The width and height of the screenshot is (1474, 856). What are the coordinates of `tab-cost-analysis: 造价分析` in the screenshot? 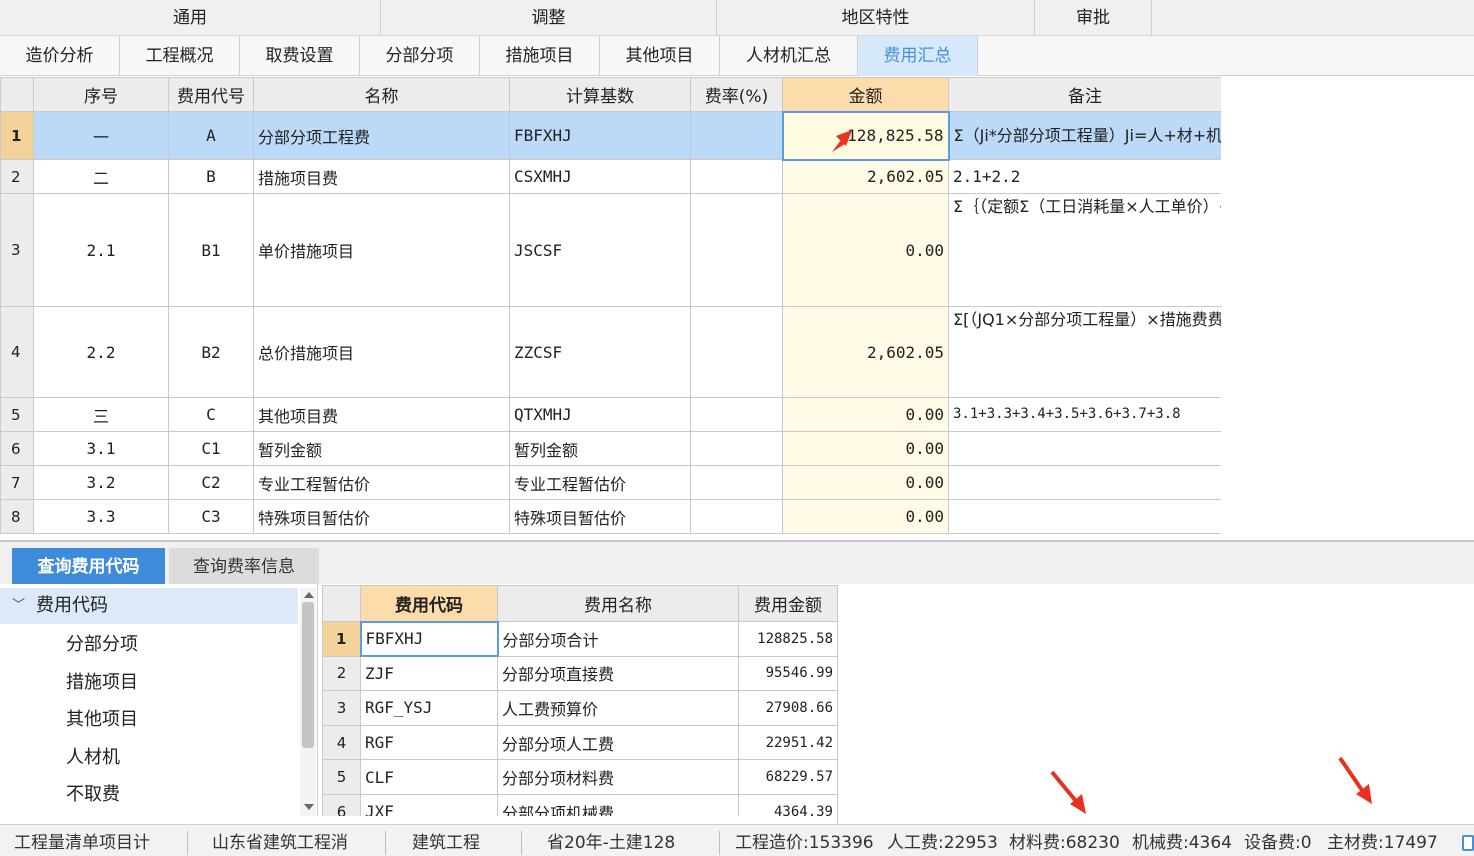 It's located at (60, 56).